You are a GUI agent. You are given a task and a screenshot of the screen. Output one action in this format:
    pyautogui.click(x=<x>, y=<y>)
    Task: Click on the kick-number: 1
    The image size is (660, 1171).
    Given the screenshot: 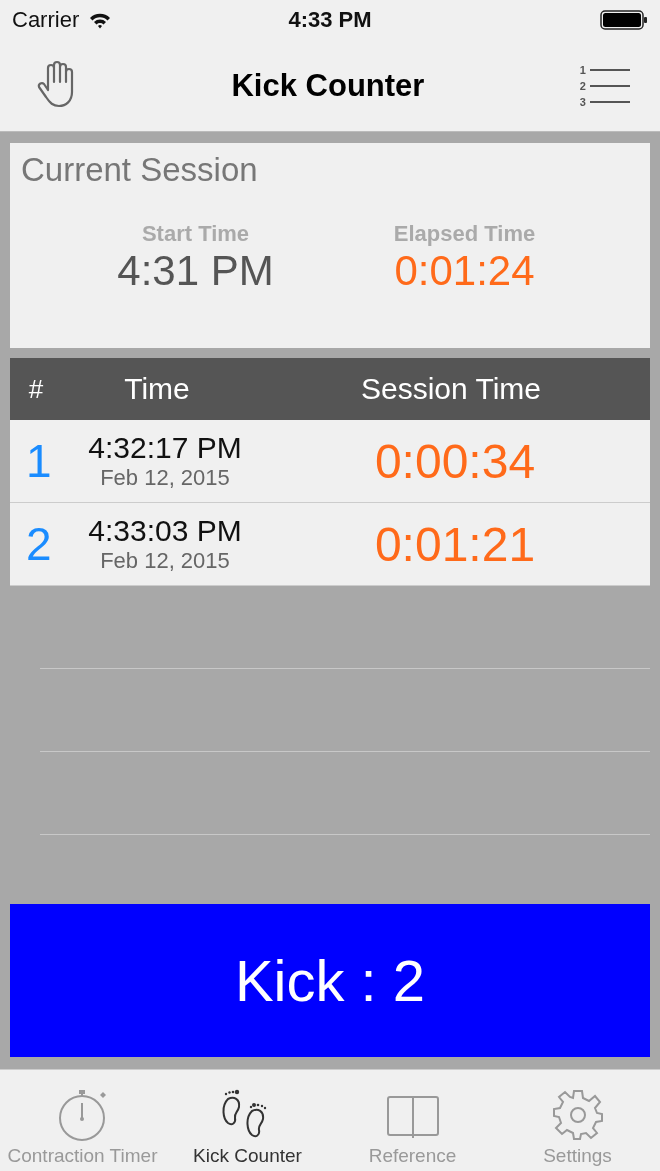 What is the action you would take?
    pyautogui.click(x=39, y=461)
    